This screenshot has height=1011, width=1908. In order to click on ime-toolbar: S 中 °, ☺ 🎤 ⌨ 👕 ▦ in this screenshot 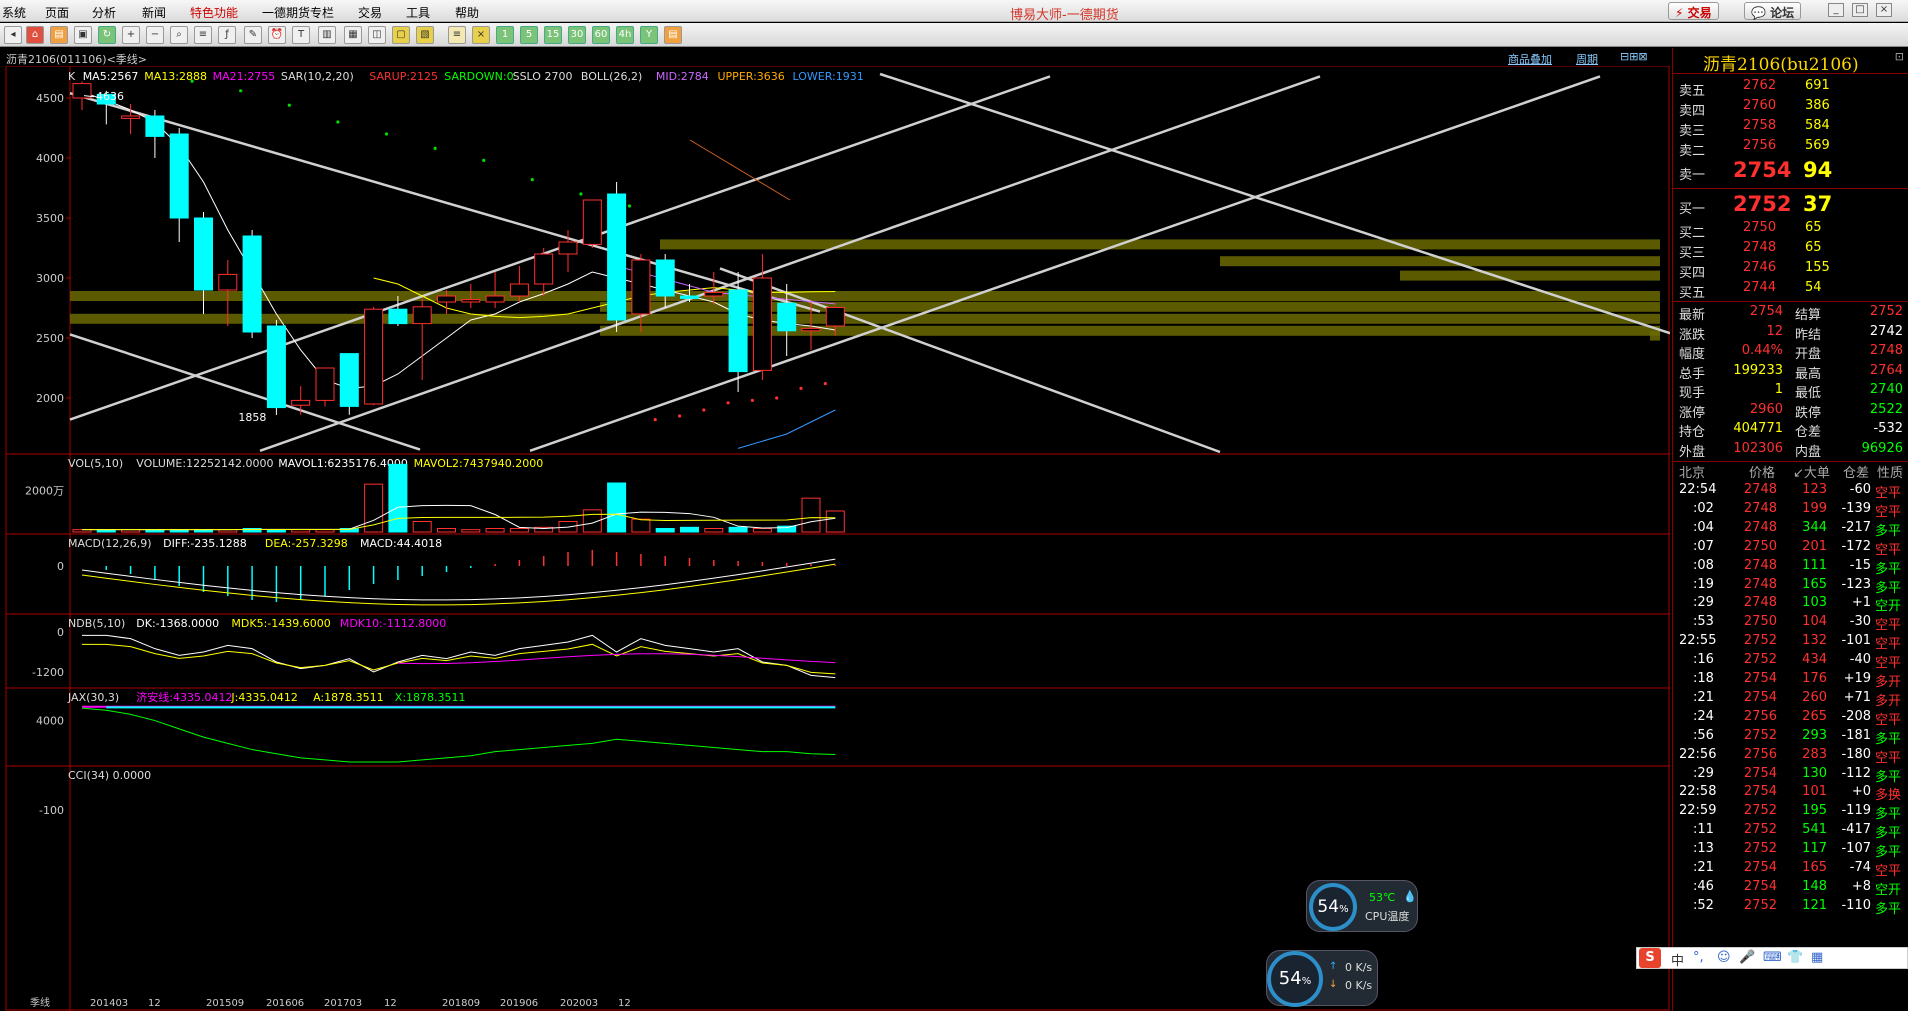, I will do `click(1772, 958)`.